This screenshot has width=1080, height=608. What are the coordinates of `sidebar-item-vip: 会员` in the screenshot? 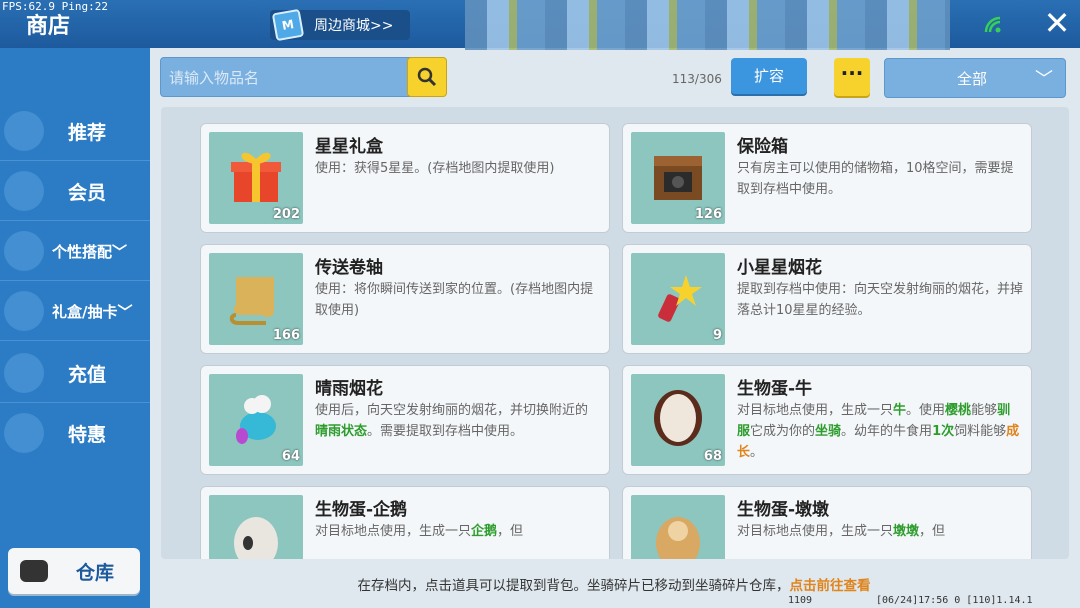 It's located at (75, 191).